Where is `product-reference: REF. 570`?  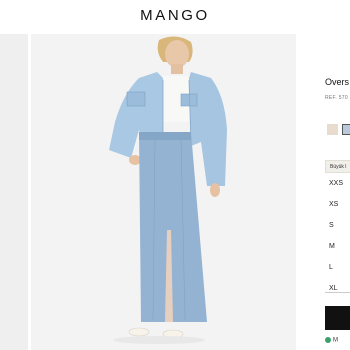 product-reference: REF. 570 is located at coordinates (336, 98).